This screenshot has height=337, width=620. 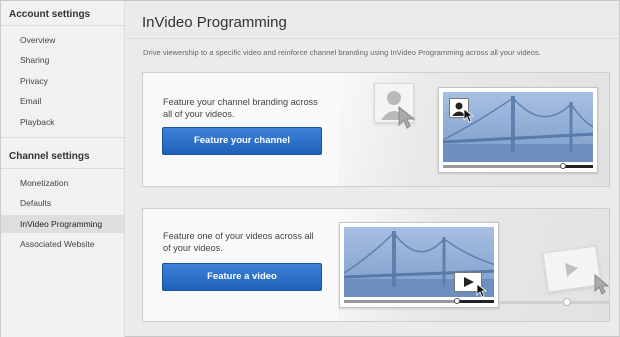 I want to click on sidebar-item-monetization: Monetization, so click(x=62, y=183).